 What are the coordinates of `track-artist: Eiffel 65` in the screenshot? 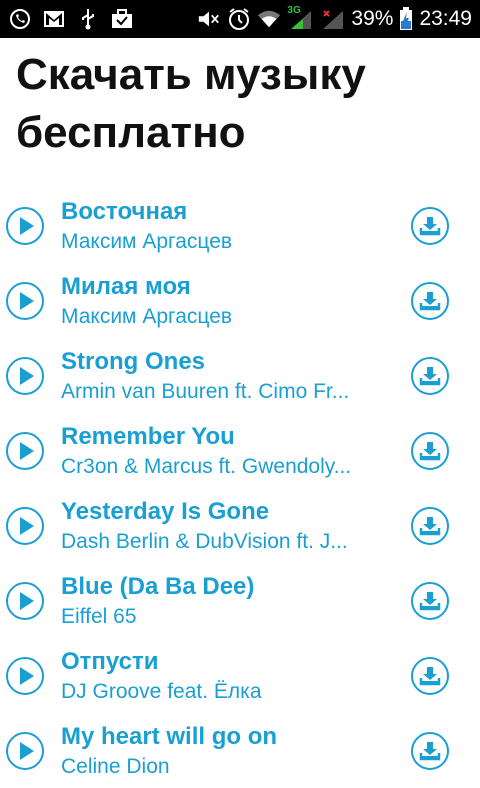 It's located at (99, 616).